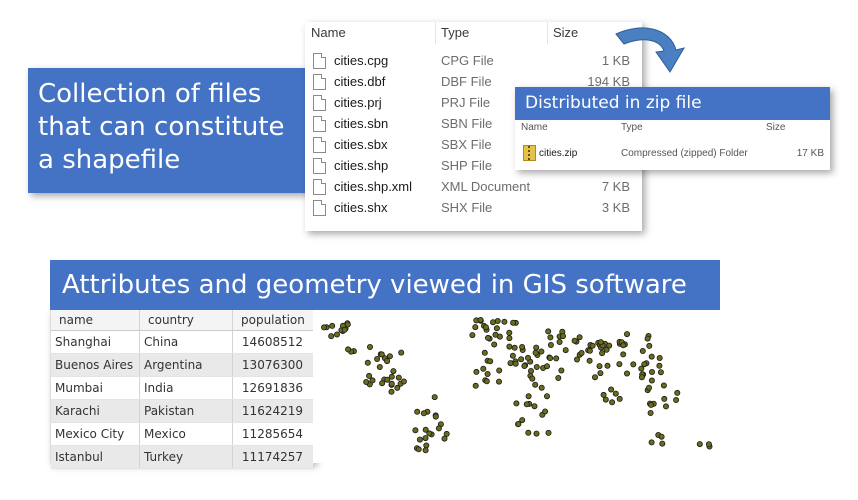  Describe the element at coordinates (565, 33) in the screenshot. I see `column-header-size: Size` at that location.